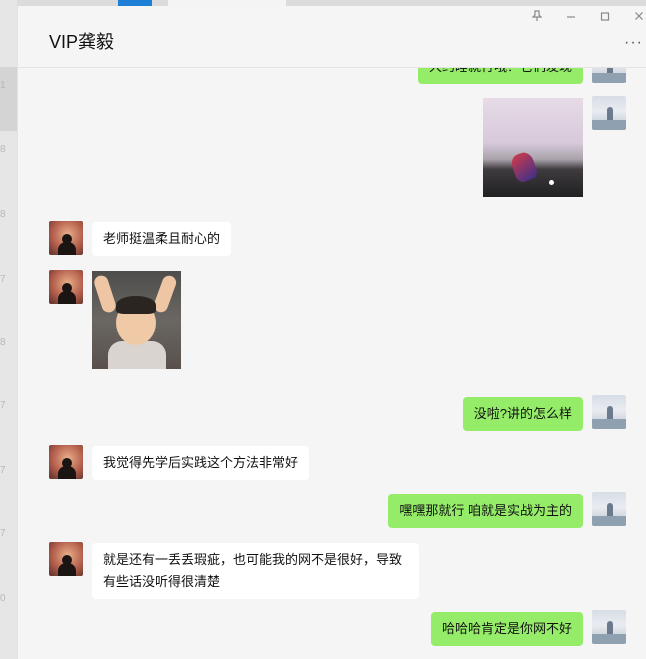  What do you see at coordinates (332, 37) in the screenshot?
I see `chat-header: VIP龚毅 ···` at bounding box center [332, 37].